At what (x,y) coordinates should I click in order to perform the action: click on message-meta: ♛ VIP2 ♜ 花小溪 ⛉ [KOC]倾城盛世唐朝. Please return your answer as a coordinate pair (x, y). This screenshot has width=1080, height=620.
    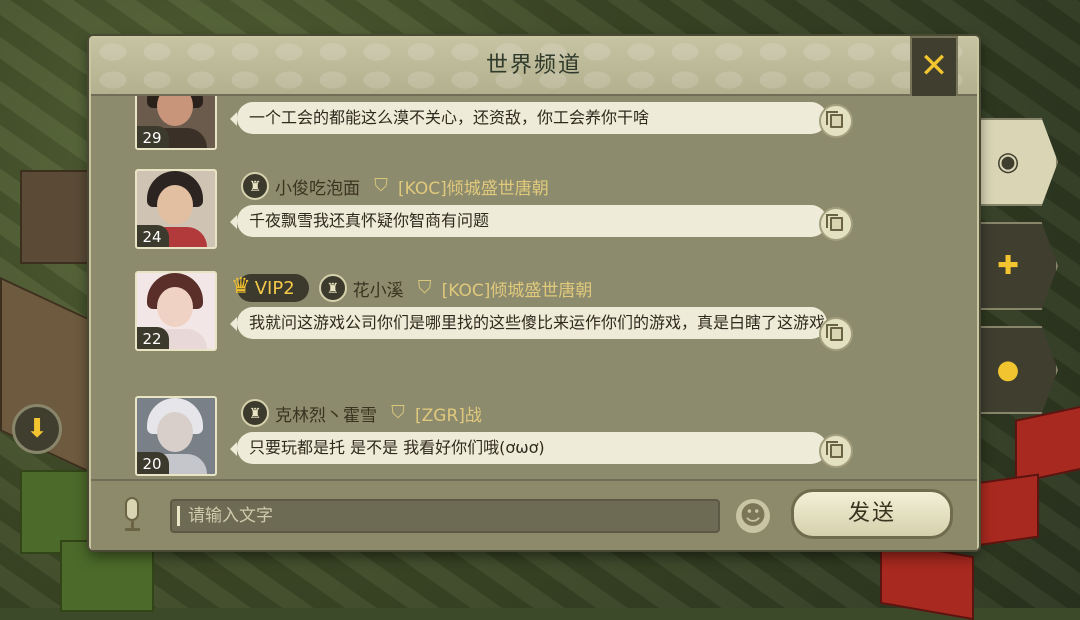
    Looking at the image, I should click on (412, 288).